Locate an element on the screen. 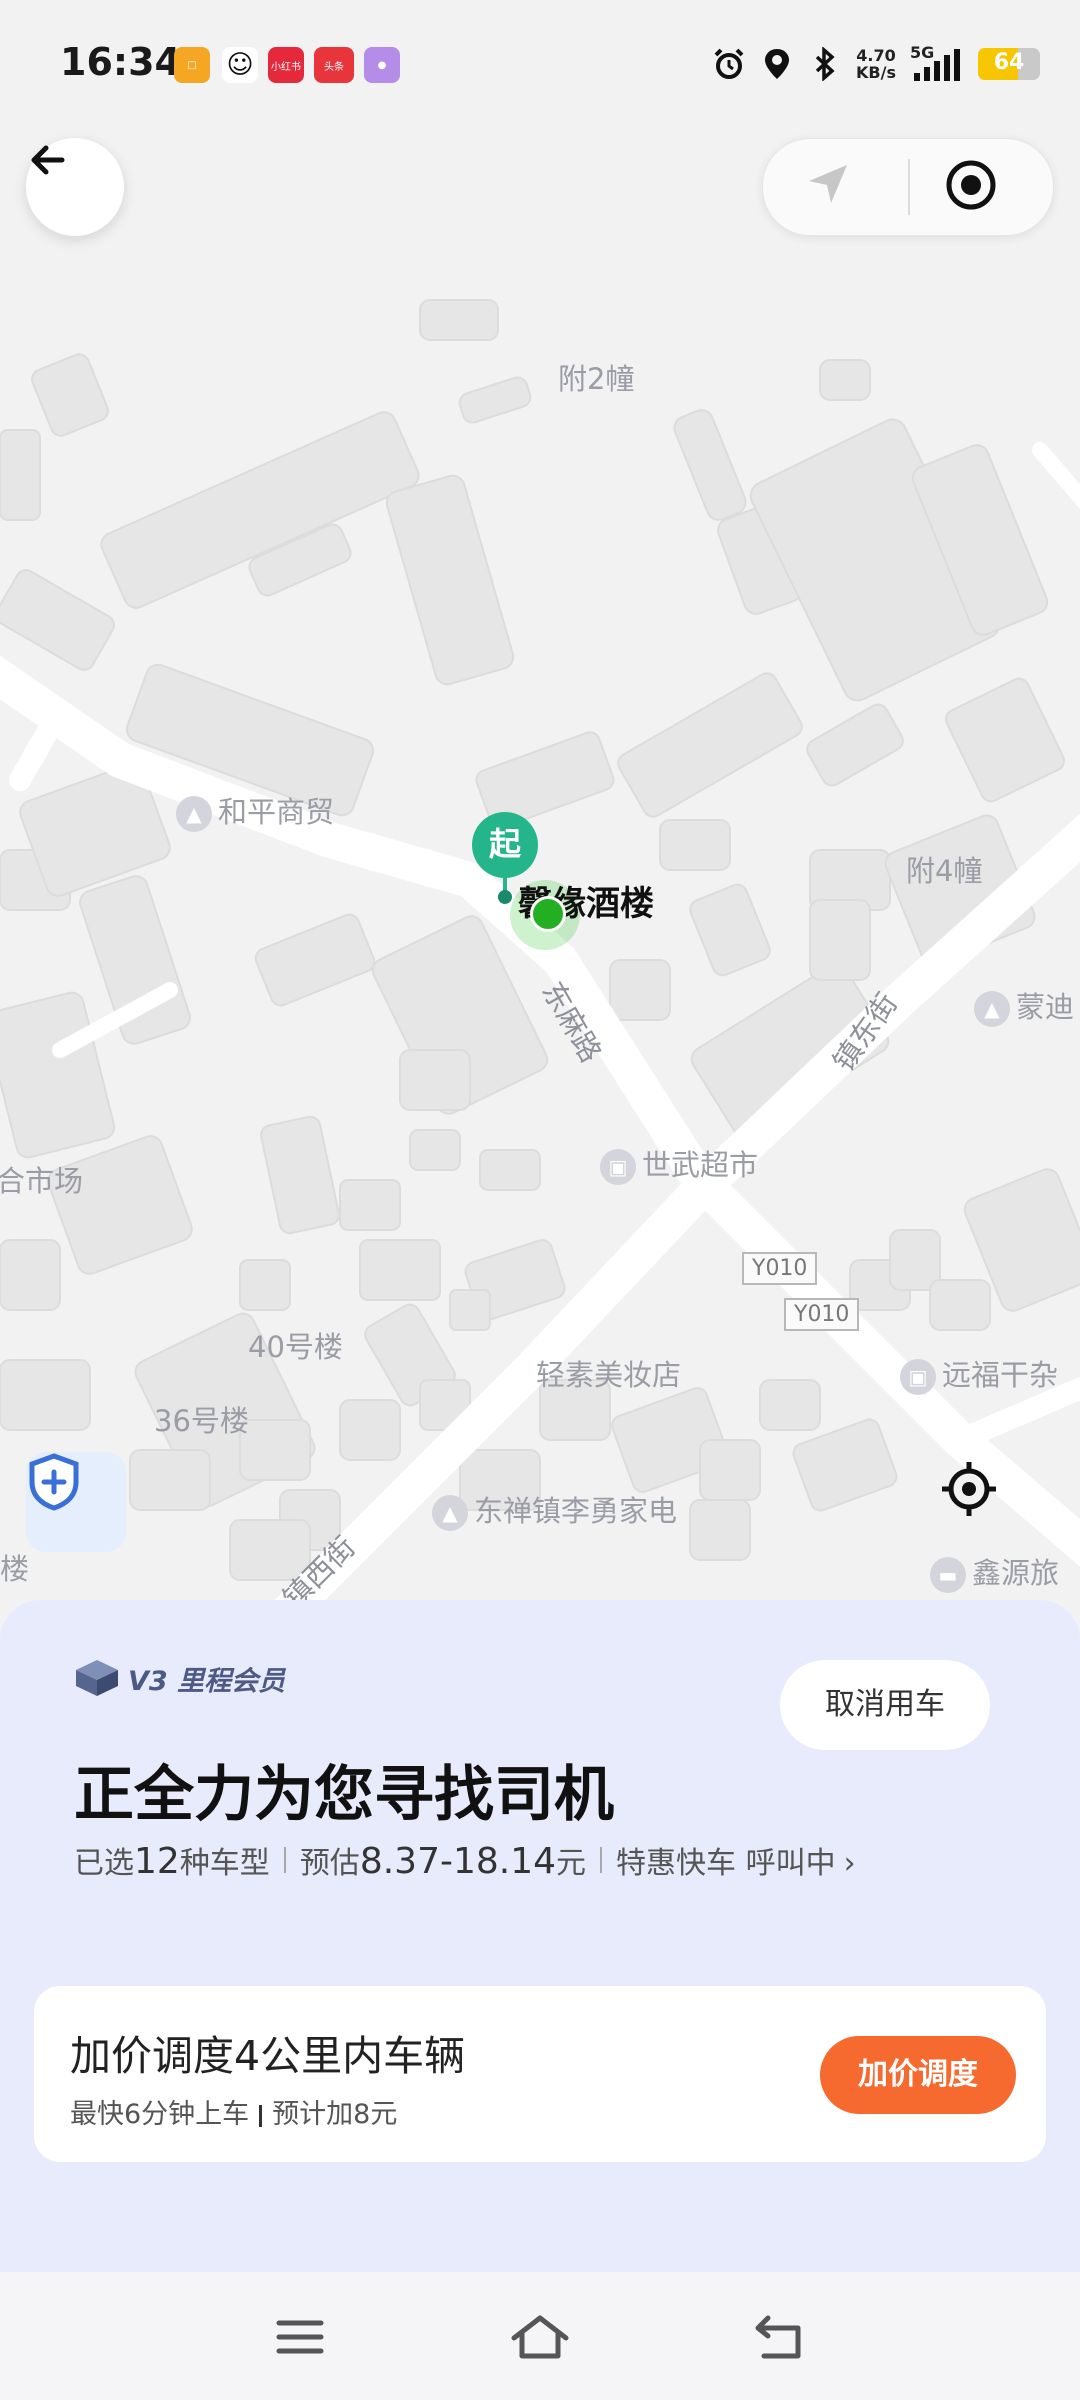  menu-icon is located at coordinates (300, 2337).